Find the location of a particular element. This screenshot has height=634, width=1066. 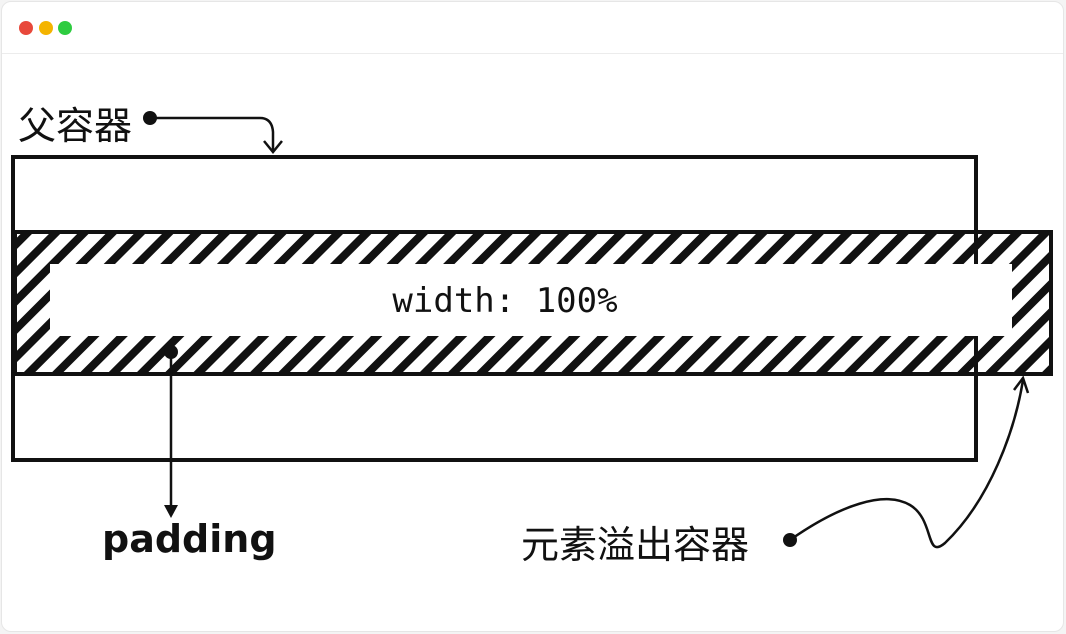

parent-container-label: 父容器 is located at coordinates (75, 126).